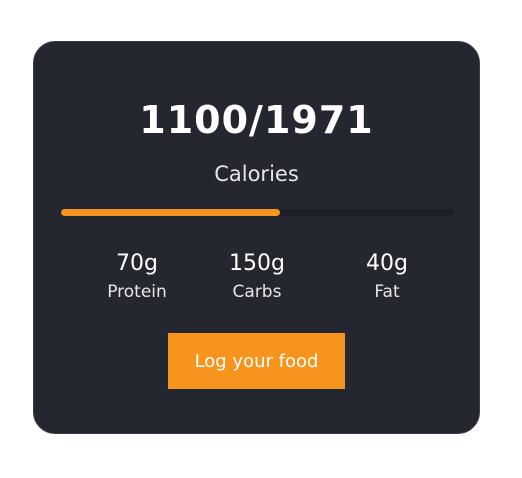 The height and width of the screenshot is (478, 522). I want to click on calorie-progress-fill, so click(171, 212).